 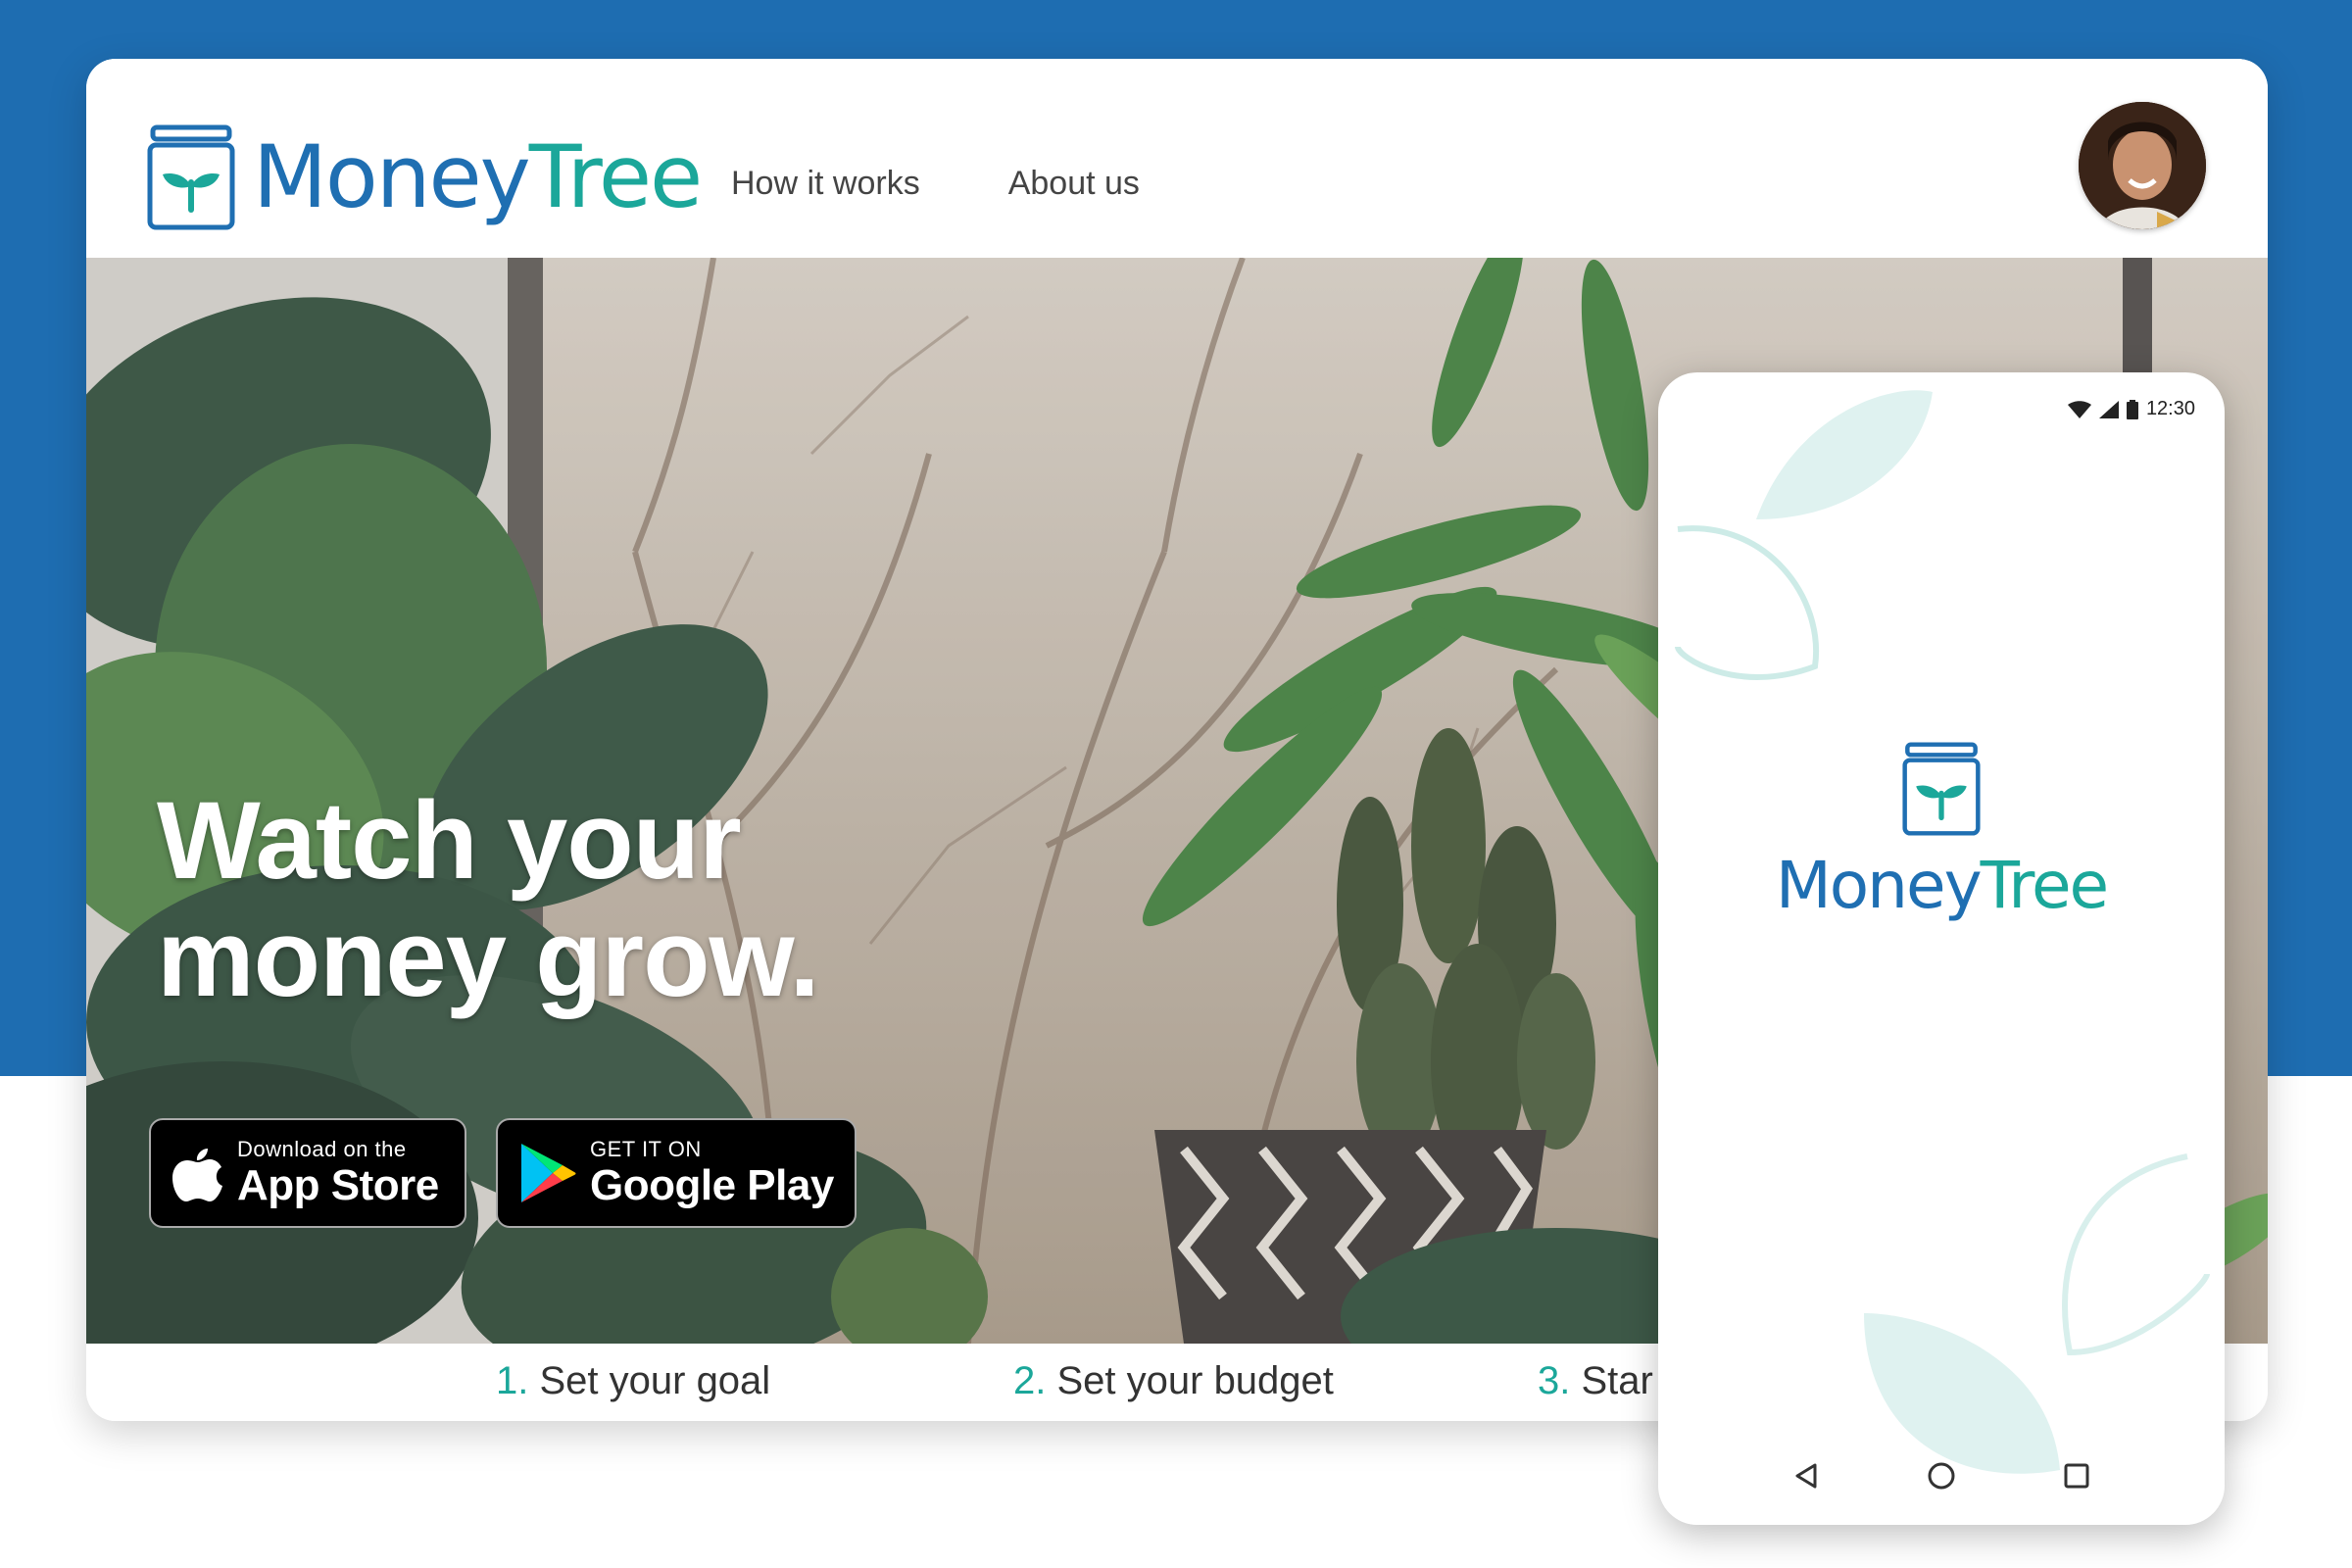 What do you see at coordinates (1177, 158) in the screenshot?
I see `site-header: MoneyTree How it works About us` at bounding box center [1177, 158].